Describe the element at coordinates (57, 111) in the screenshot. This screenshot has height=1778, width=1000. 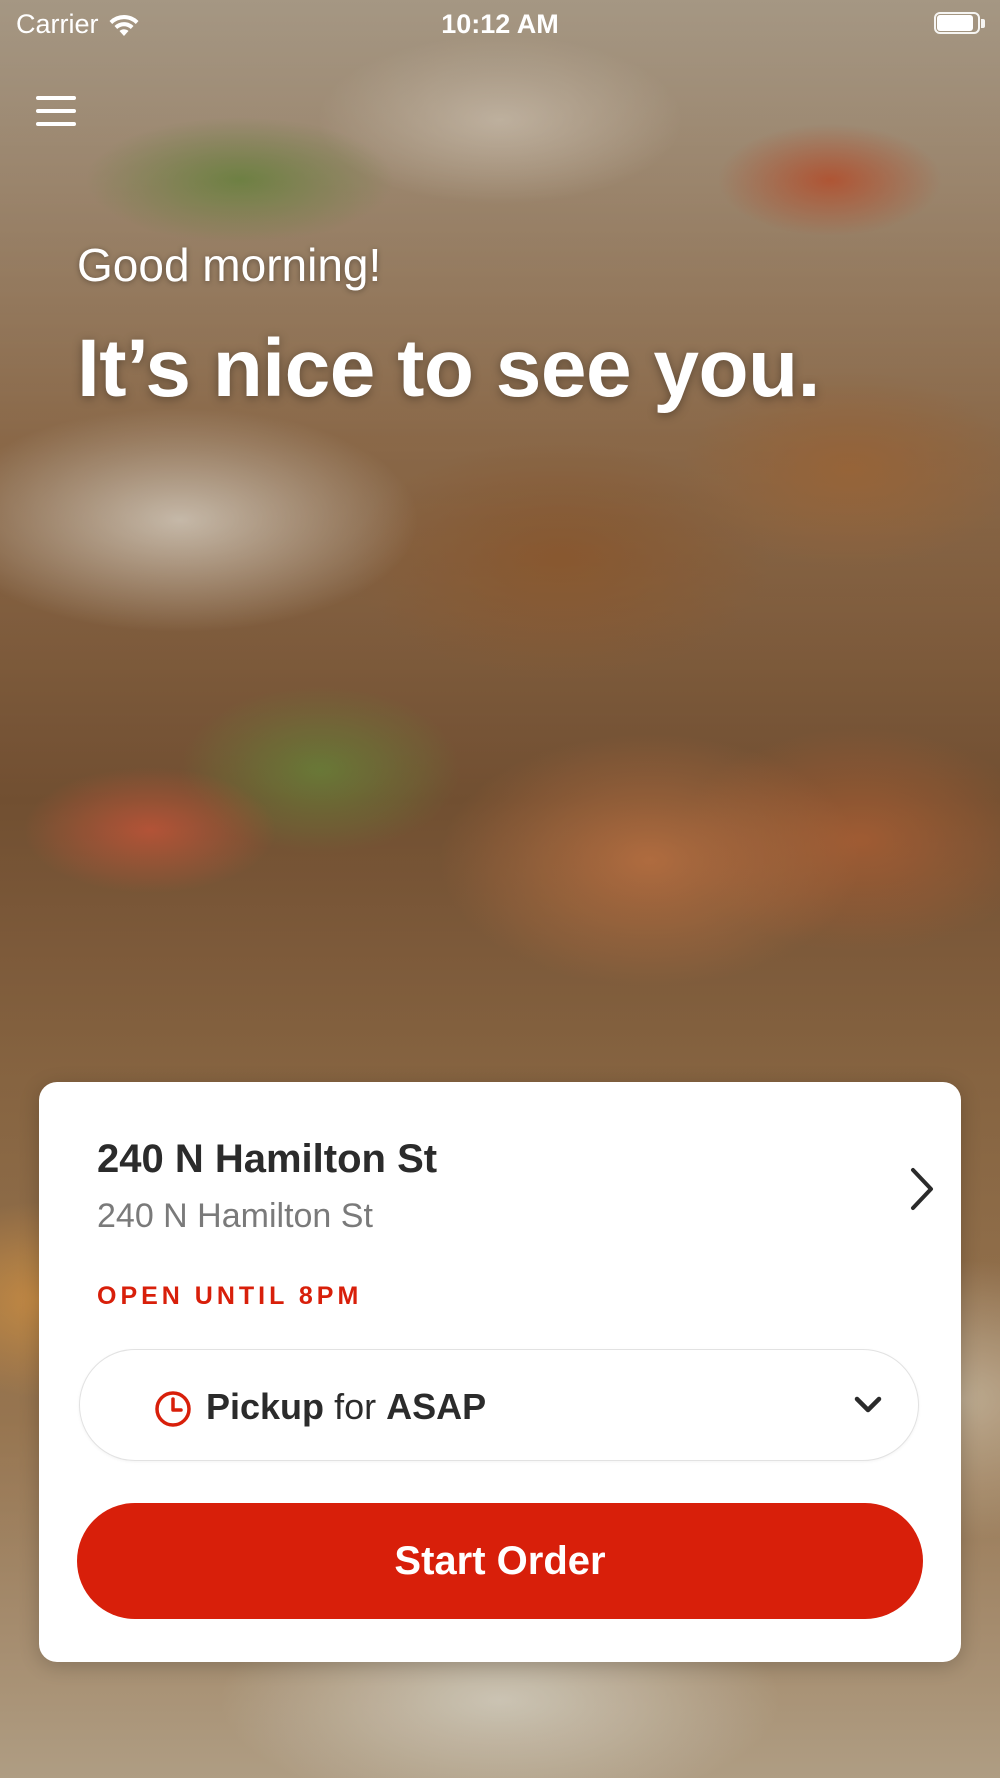
I see `hamburger-menu-icon` at that location.